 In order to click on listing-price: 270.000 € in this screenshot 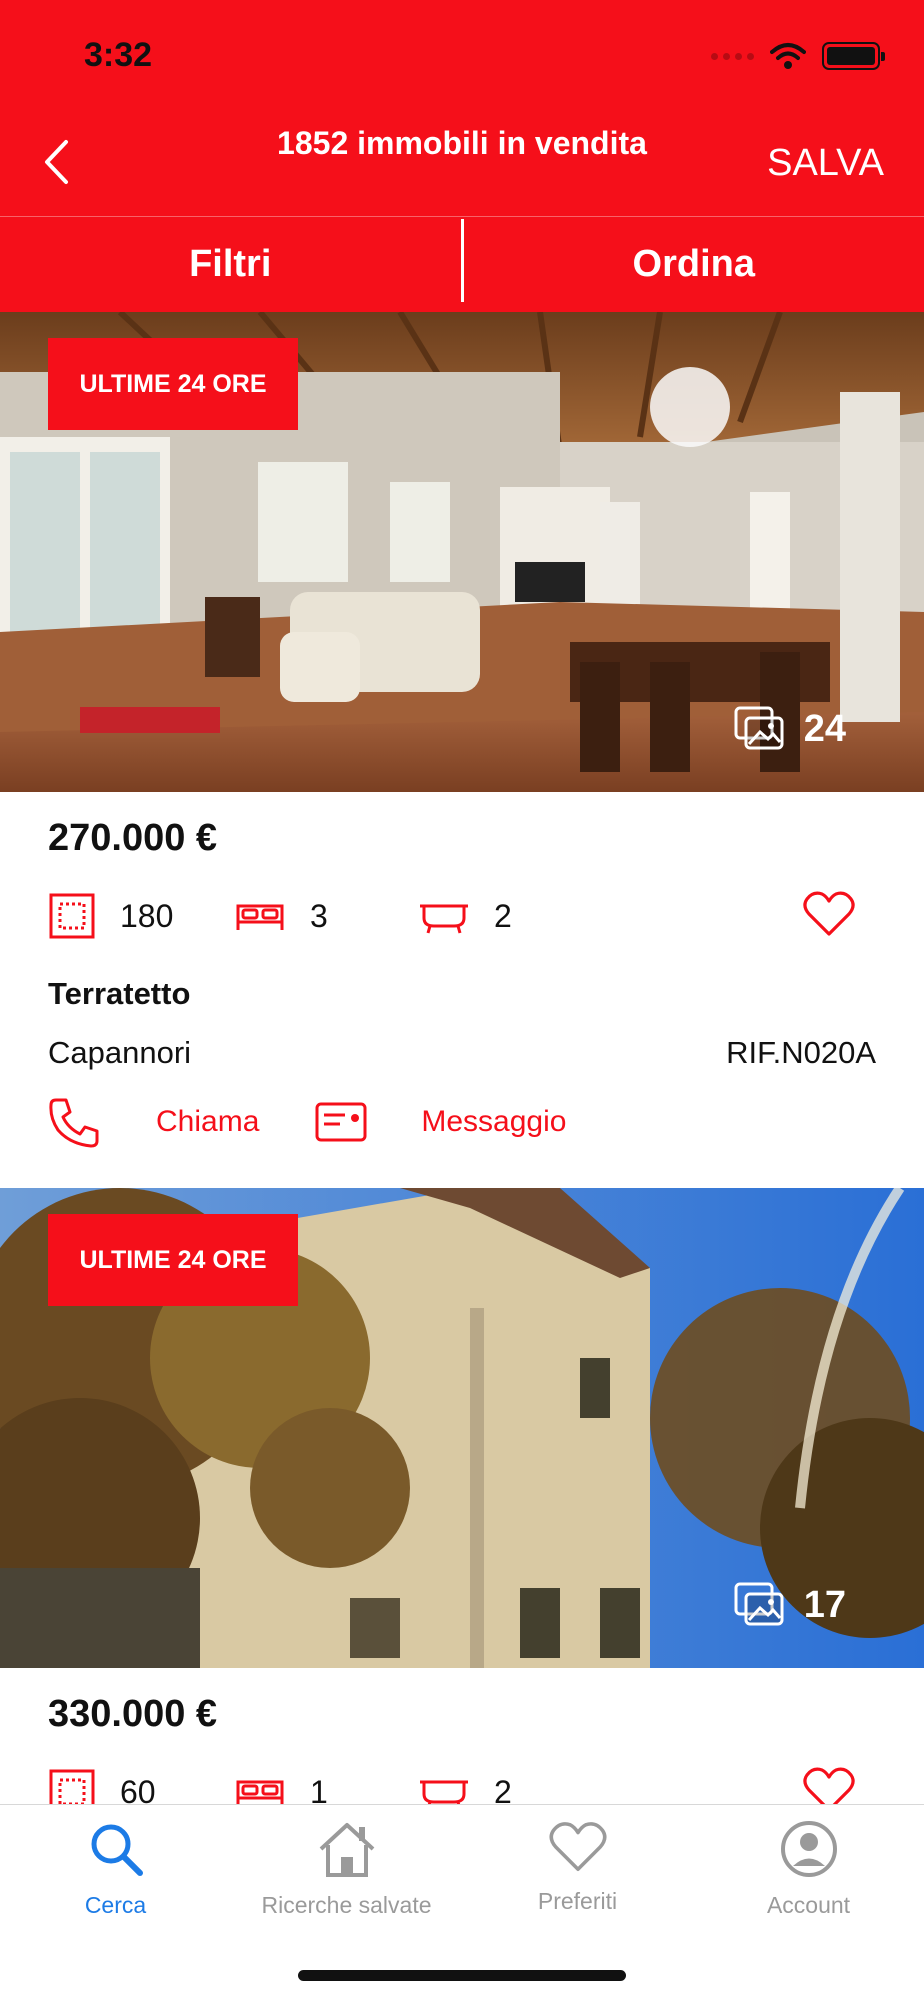, I will do `click(133, 838)`.